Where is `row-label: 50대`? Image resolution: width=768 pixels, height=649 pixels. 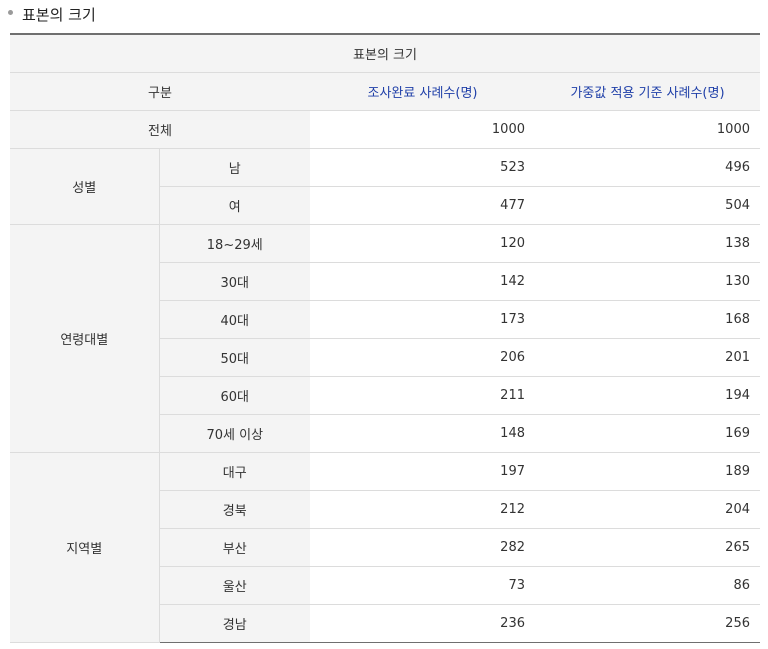 row-label: 50대 is located at coordinates (234, 357).